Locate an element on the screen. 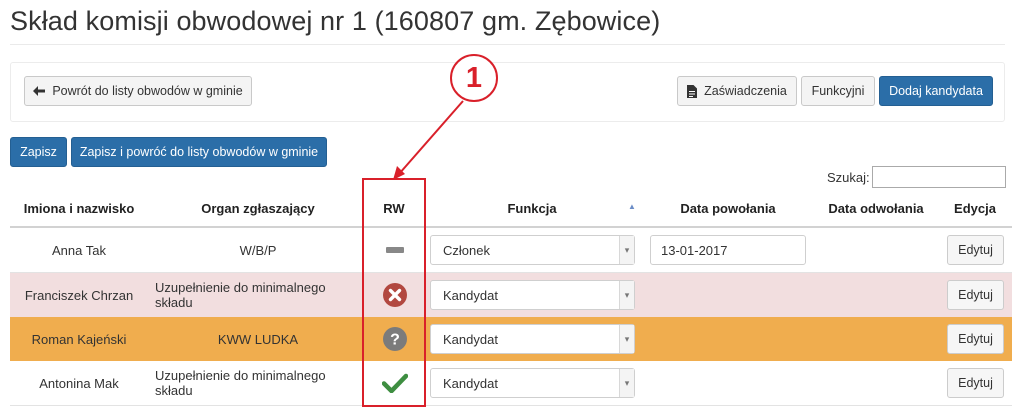 The width and height of the screenshot is (1024, 409). column-header-dismissed: Data odwołania is located at coordinates (876, 208).